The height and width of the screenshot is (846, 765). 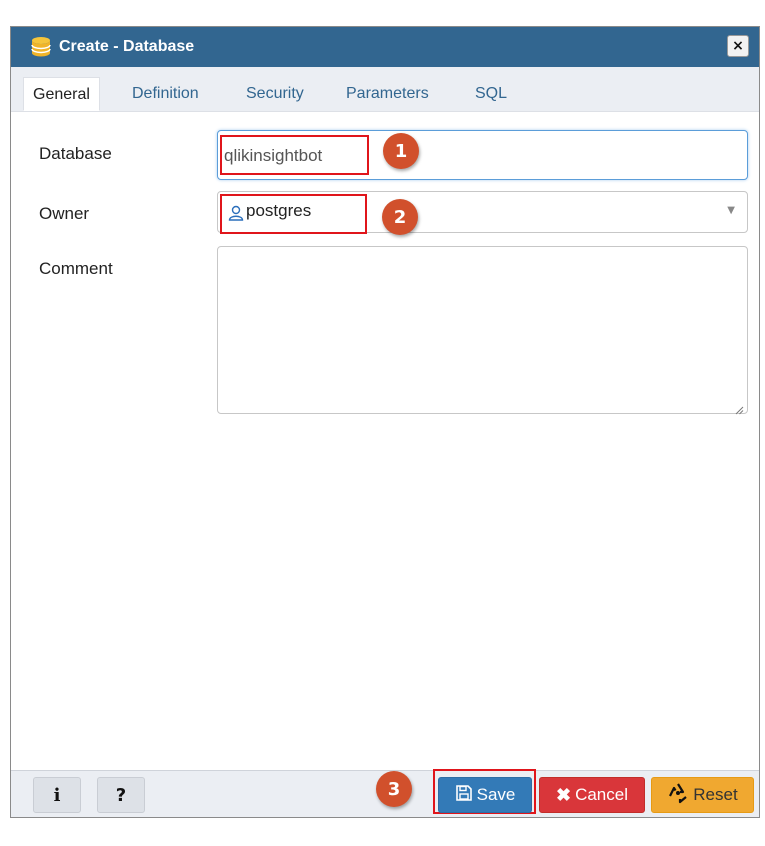 I want to click on step-marker-2: 2, so click(x=400, y=217).